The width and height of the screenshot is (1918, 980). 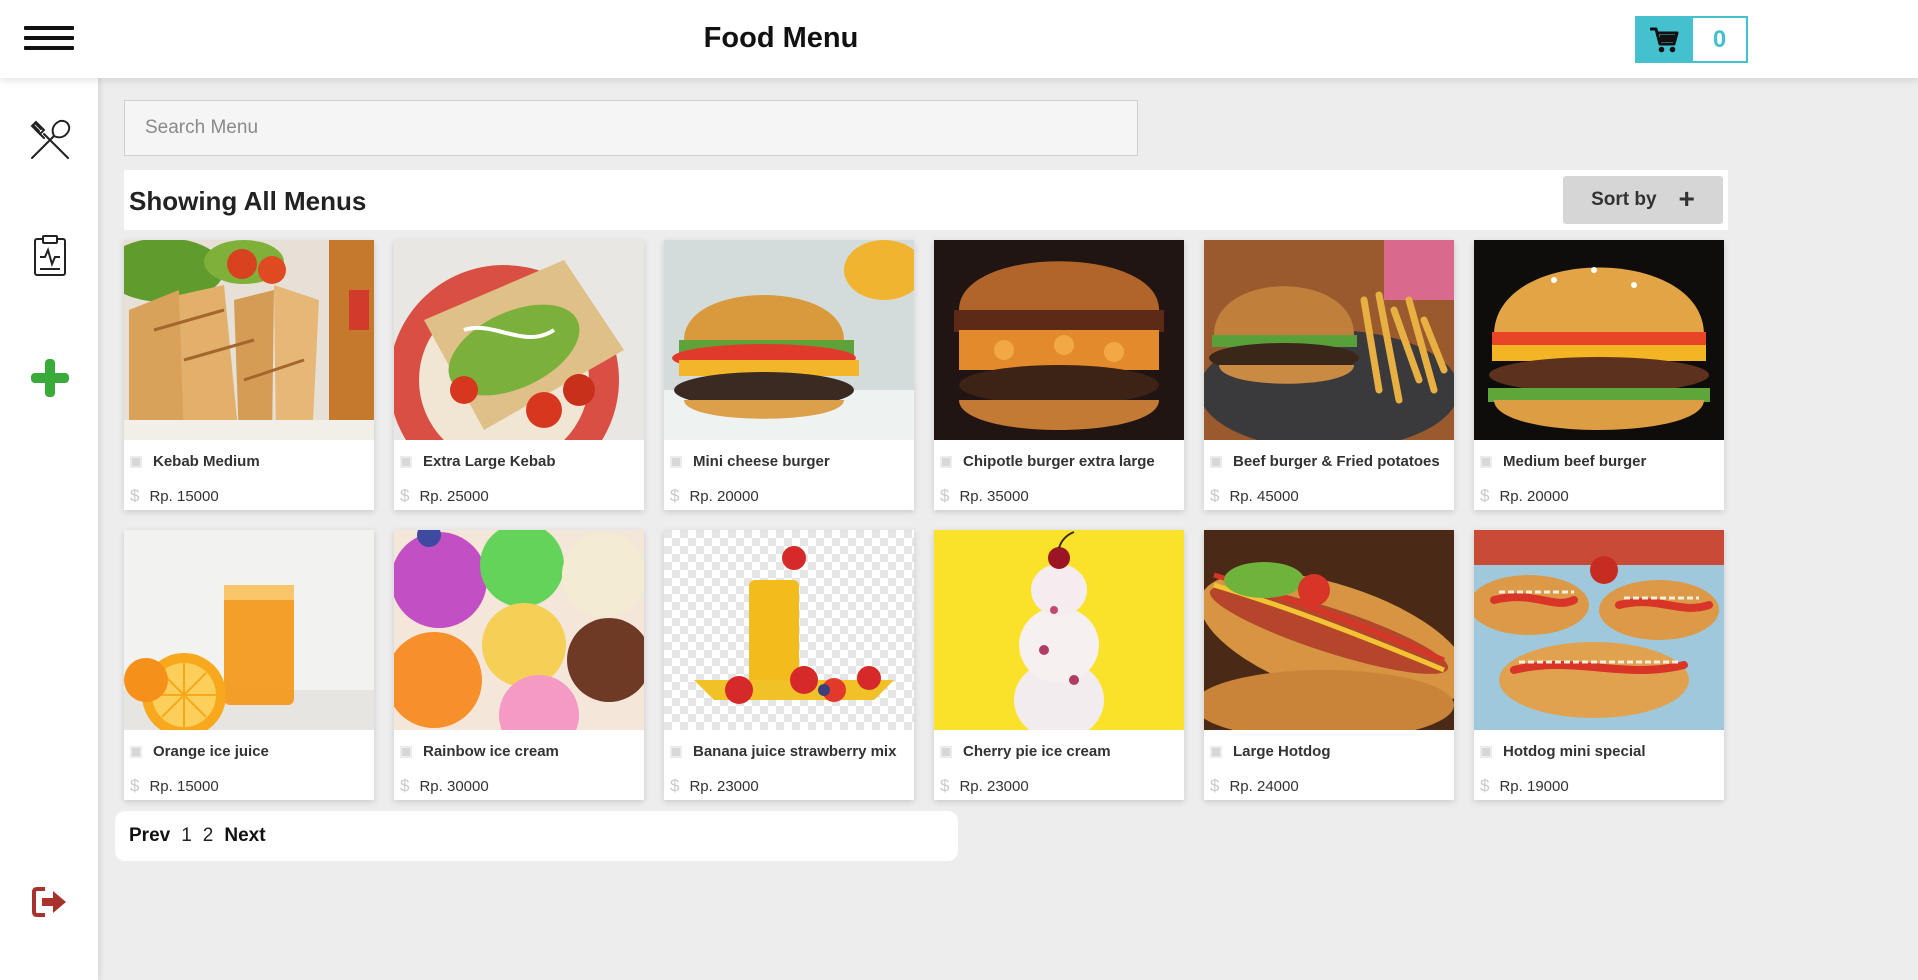 I want to click on item-price: Rp. 35000, so click(x=994, y=496).